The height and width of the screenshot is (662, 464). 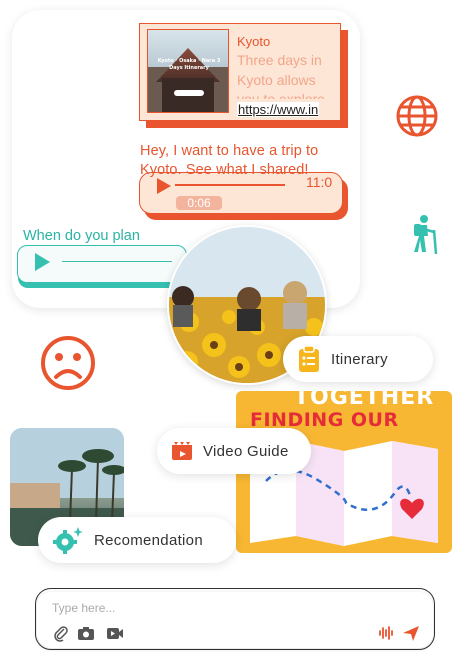 I want to click on recommendation-button: Recomendation, so click(x=137, y=540).